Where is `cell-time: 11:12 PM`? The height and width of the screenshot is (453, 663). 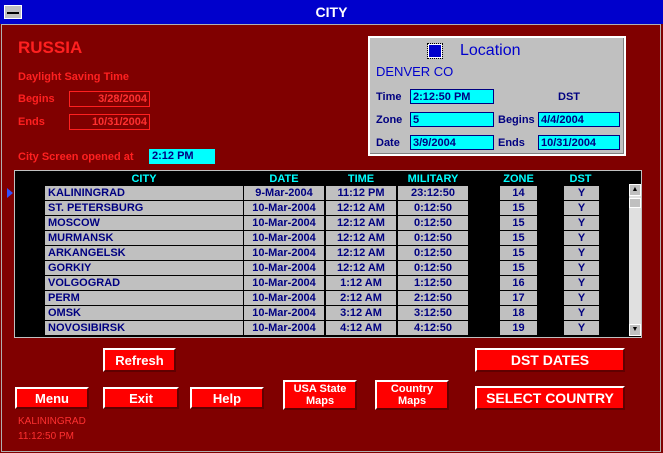
cell-time: 11:12 PM is located at coordinates (361, 193).